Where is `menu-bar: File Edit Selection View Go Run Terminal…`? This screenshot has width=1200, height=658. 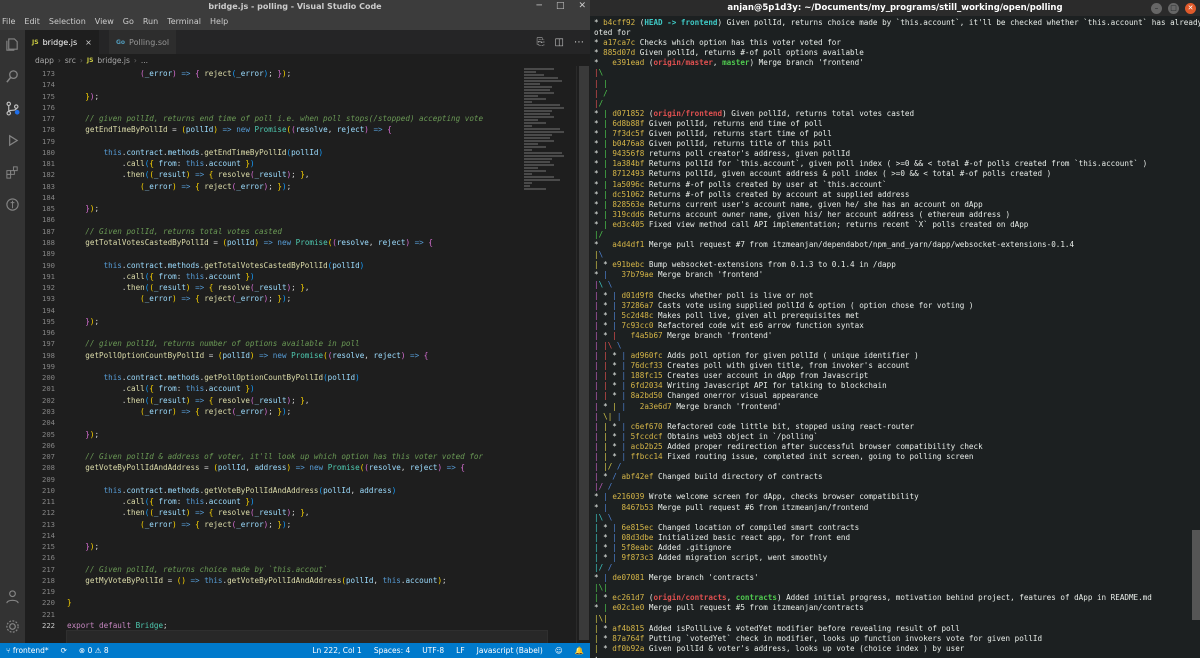 menu-bar: File Edit Selection View Go Run Terminal… is located at coordinates (295, 21).